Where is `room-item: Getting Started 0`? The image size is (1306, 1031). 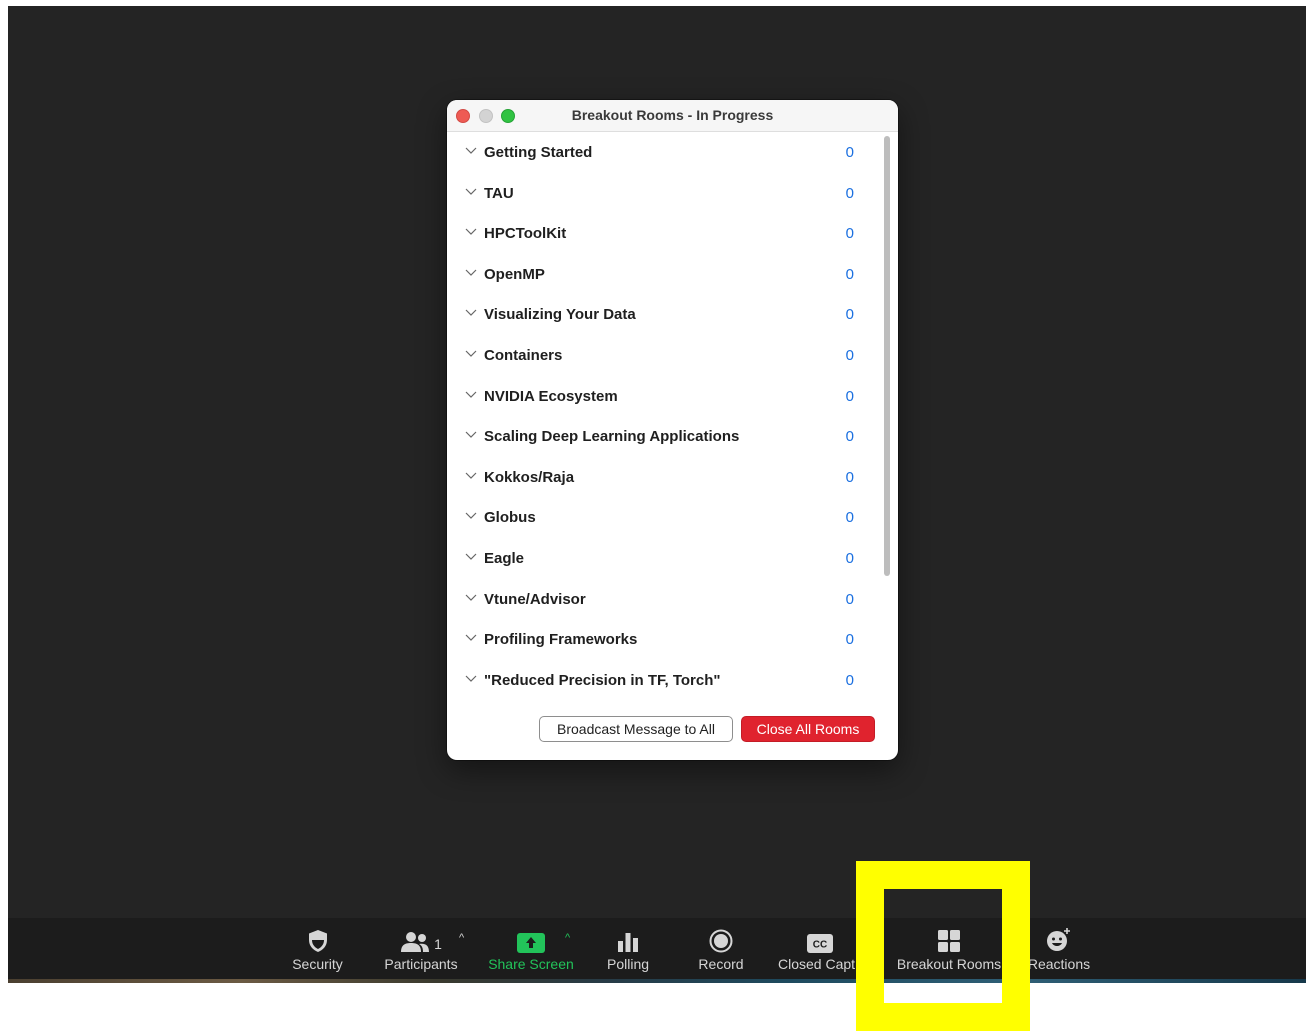
room-item: Getting Started 0 is located at coordinates (663, 152).